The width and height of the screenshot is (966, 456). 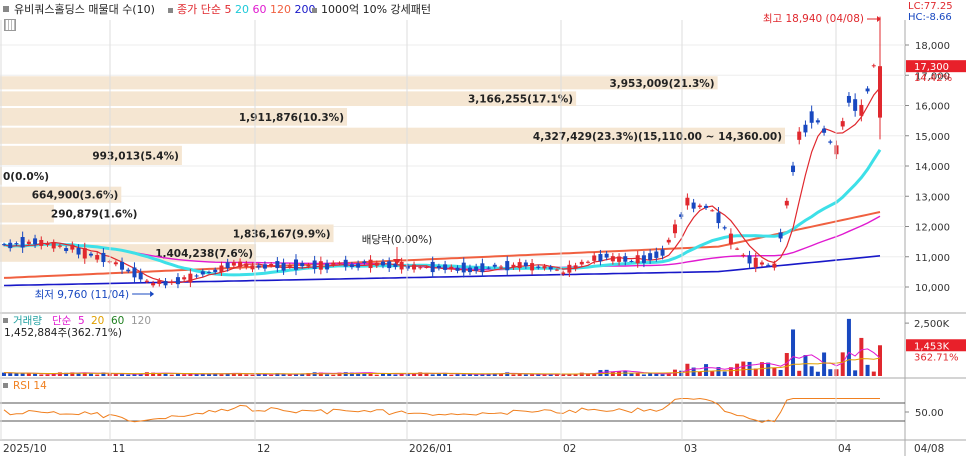 What do you see at coordinates (97, 321) in the screenshot?
I see `volume-ma-period: 20` at bounding box center [97, 321].